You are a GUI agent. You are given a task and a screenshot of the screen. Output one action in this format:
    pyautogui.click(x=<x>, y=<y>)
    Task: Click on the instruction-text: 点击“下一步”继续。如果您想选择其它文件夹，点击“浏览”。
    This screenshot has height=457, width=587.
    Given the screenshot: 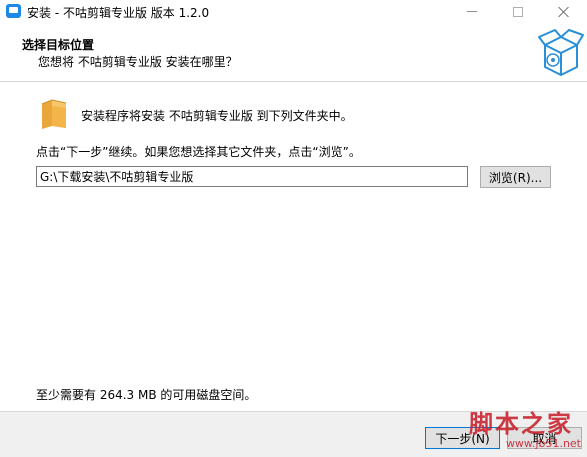 What is the action you would take?
    pyautogui.click(x=198, y=152)
    